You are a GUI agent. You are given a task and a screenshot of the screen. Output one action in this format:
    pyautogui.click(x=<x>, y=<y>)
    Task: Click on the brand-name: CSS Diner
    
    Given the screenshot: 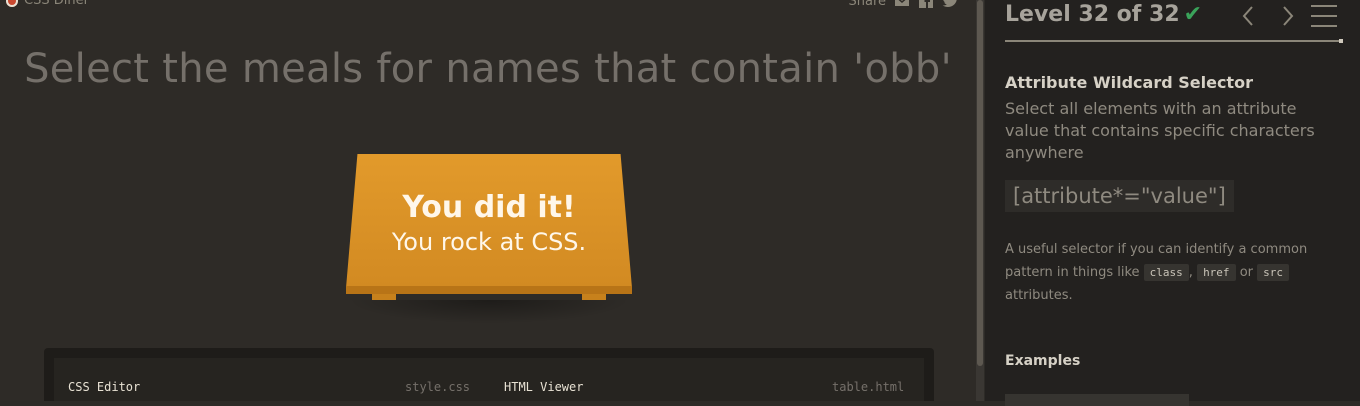 What is the action you would take?
    pyautogui.click(x=56, y=4)
    